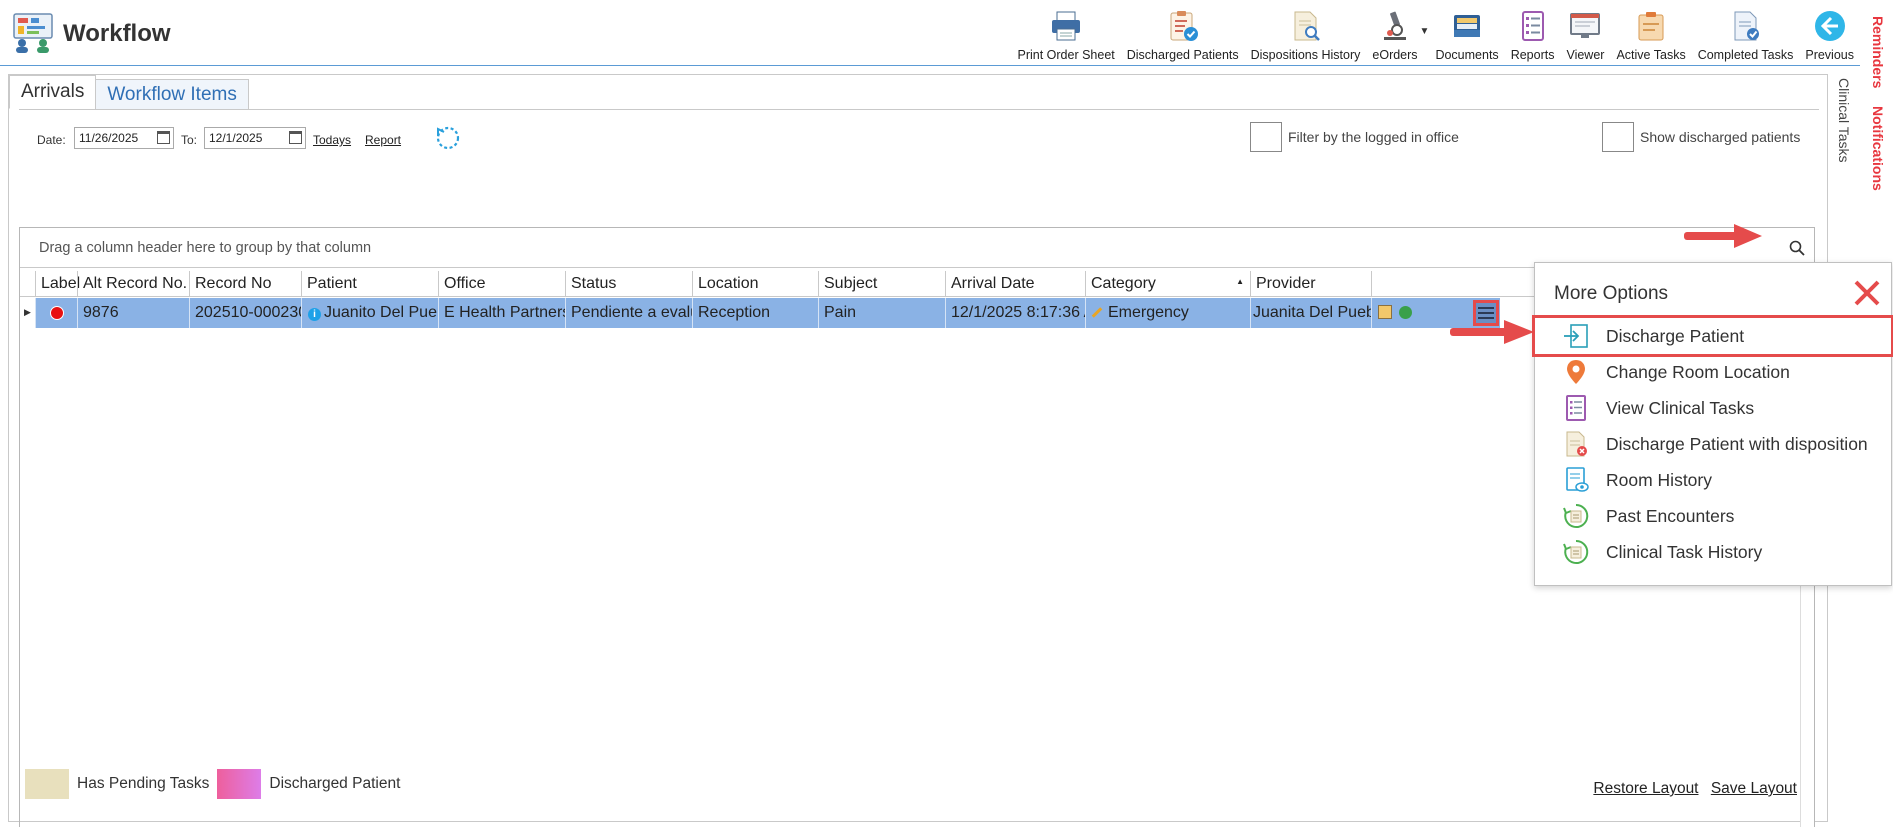  What do you see at coordinates (1385, 312) in the screenshot?
I see `documents-small-icon` at bounding box center [1385, 312].